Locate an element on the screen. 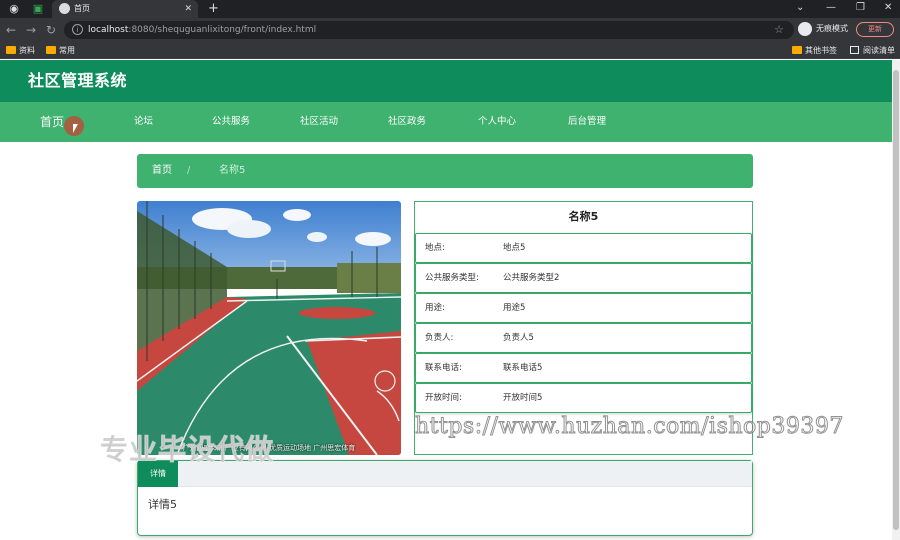 This screenshot has width=900, height=540. detail-row: 公共服务类型: 公共服务类型2 is located at coordinates (583, 278).